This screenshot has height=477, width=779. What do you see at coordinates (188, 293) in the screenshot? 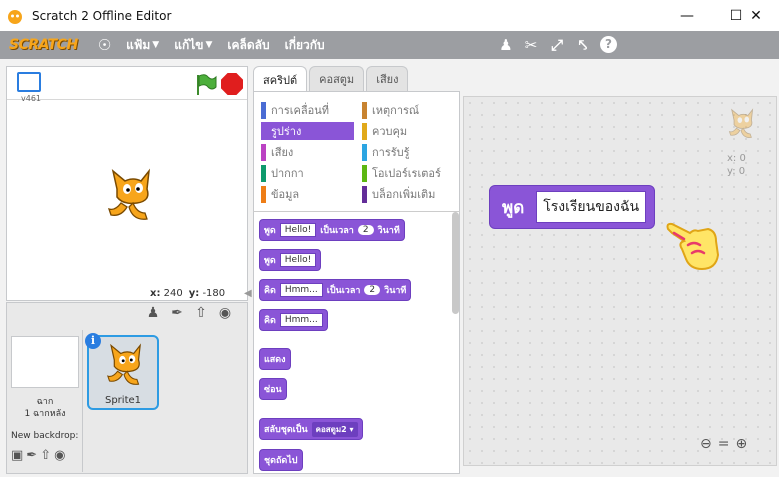
I see `mouse-coords: x: 240 y: -180` at bounding box center [188, 293].